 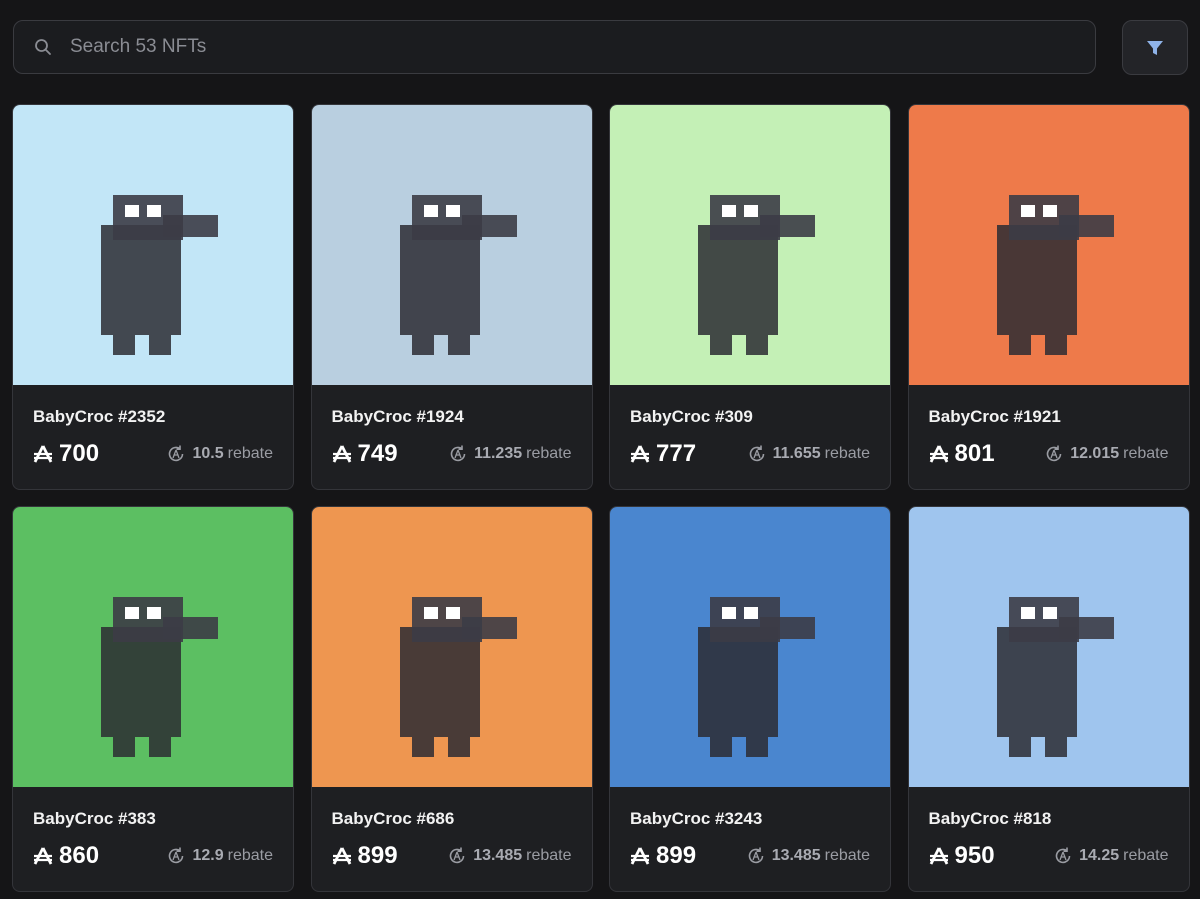 What do you see at coordinates (974, 855) in the screenshot?
I see `price-value: 950` at bounding box center [974, 855].